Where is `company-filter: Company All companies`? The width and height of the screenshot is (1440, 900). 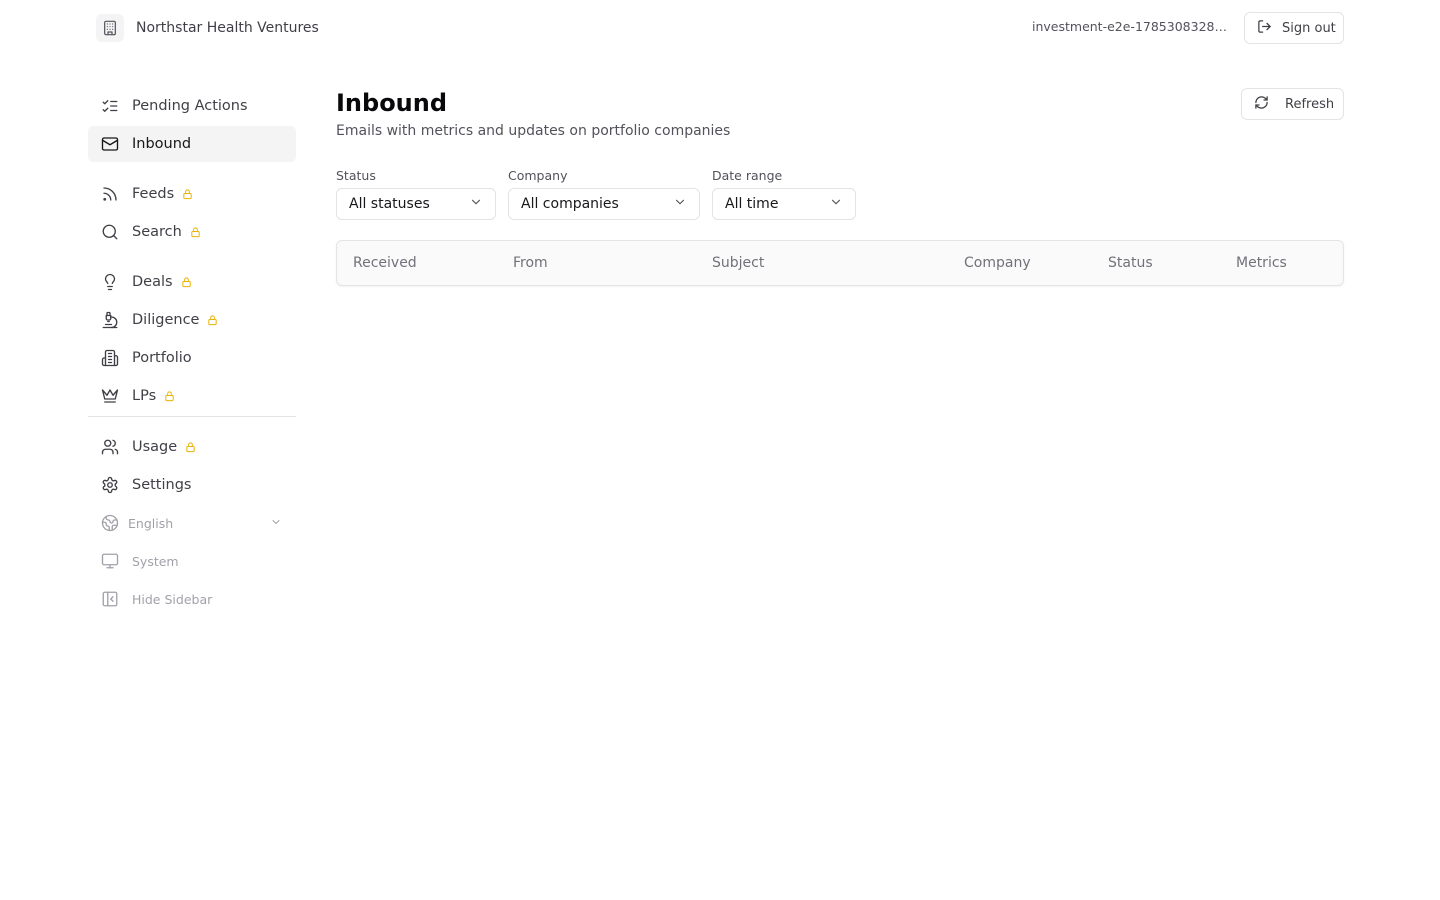 company-filter: Company All companies is located at coordinates (604, 194).